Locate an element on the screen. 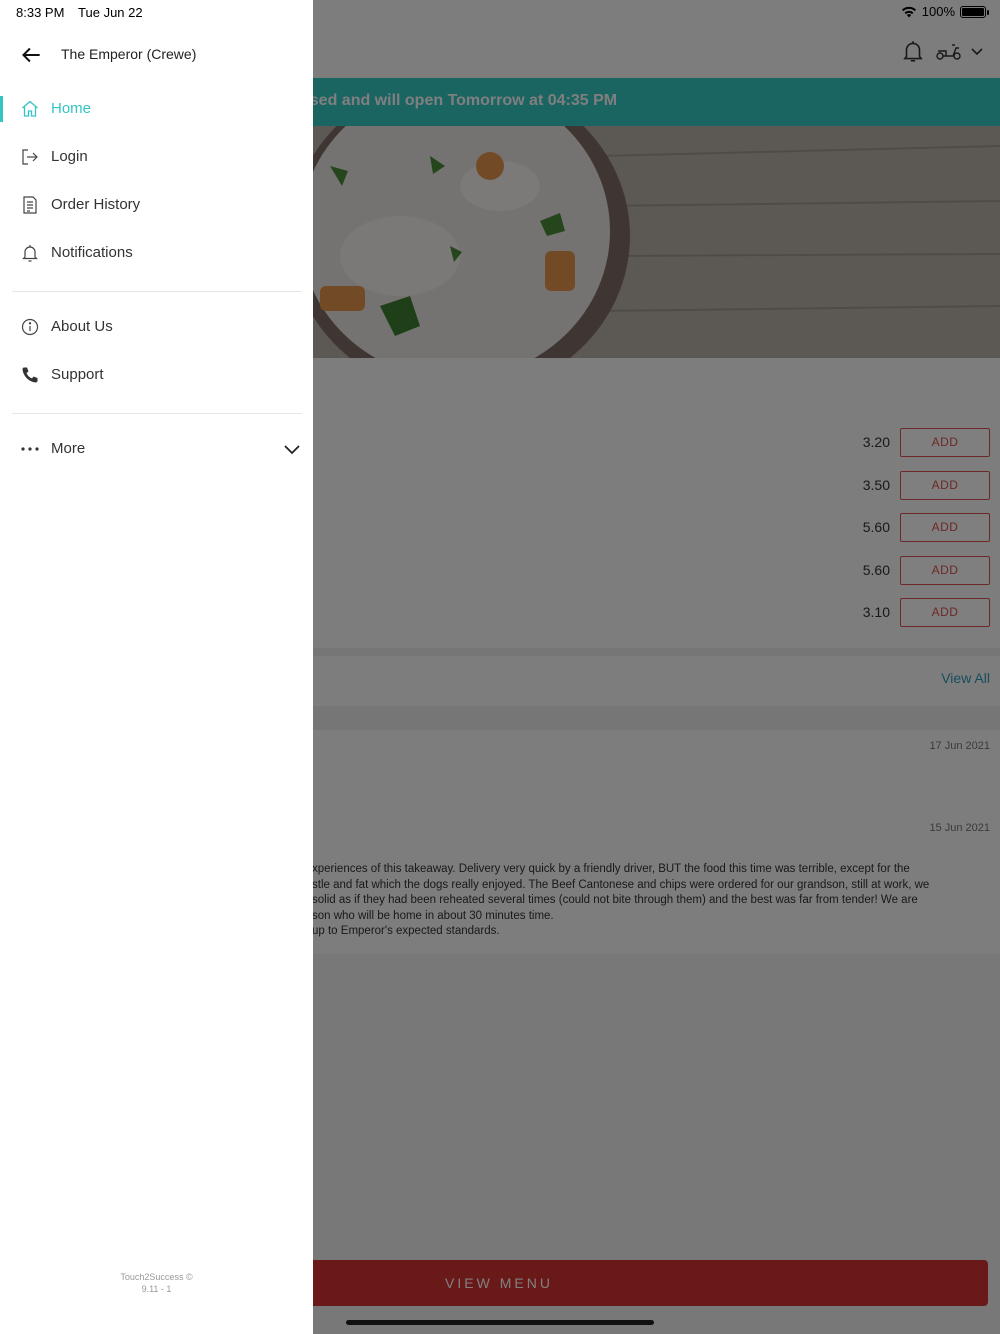  battery-icon is located at coordinates (974, 11).